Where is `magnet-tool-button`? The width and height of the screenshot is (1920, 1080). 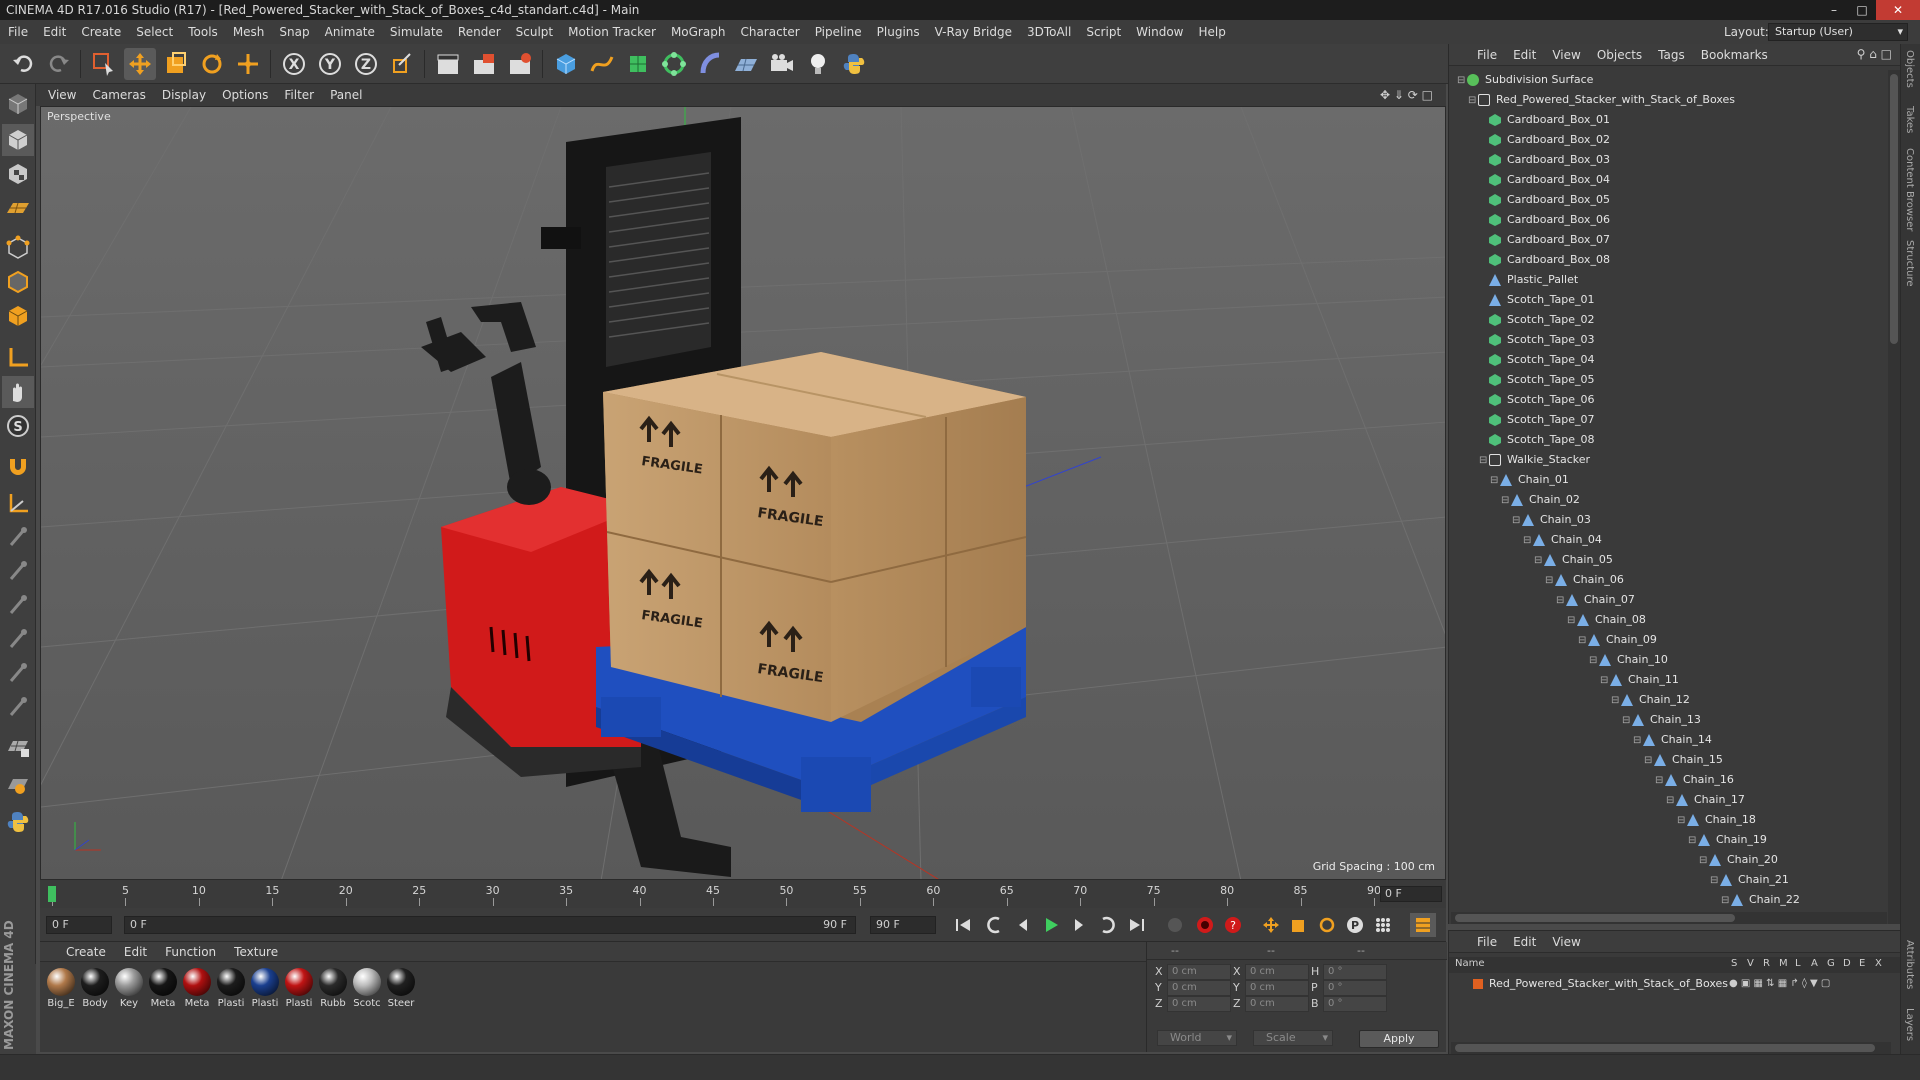 magnet-tool-button is located at coordinates (18, 466).